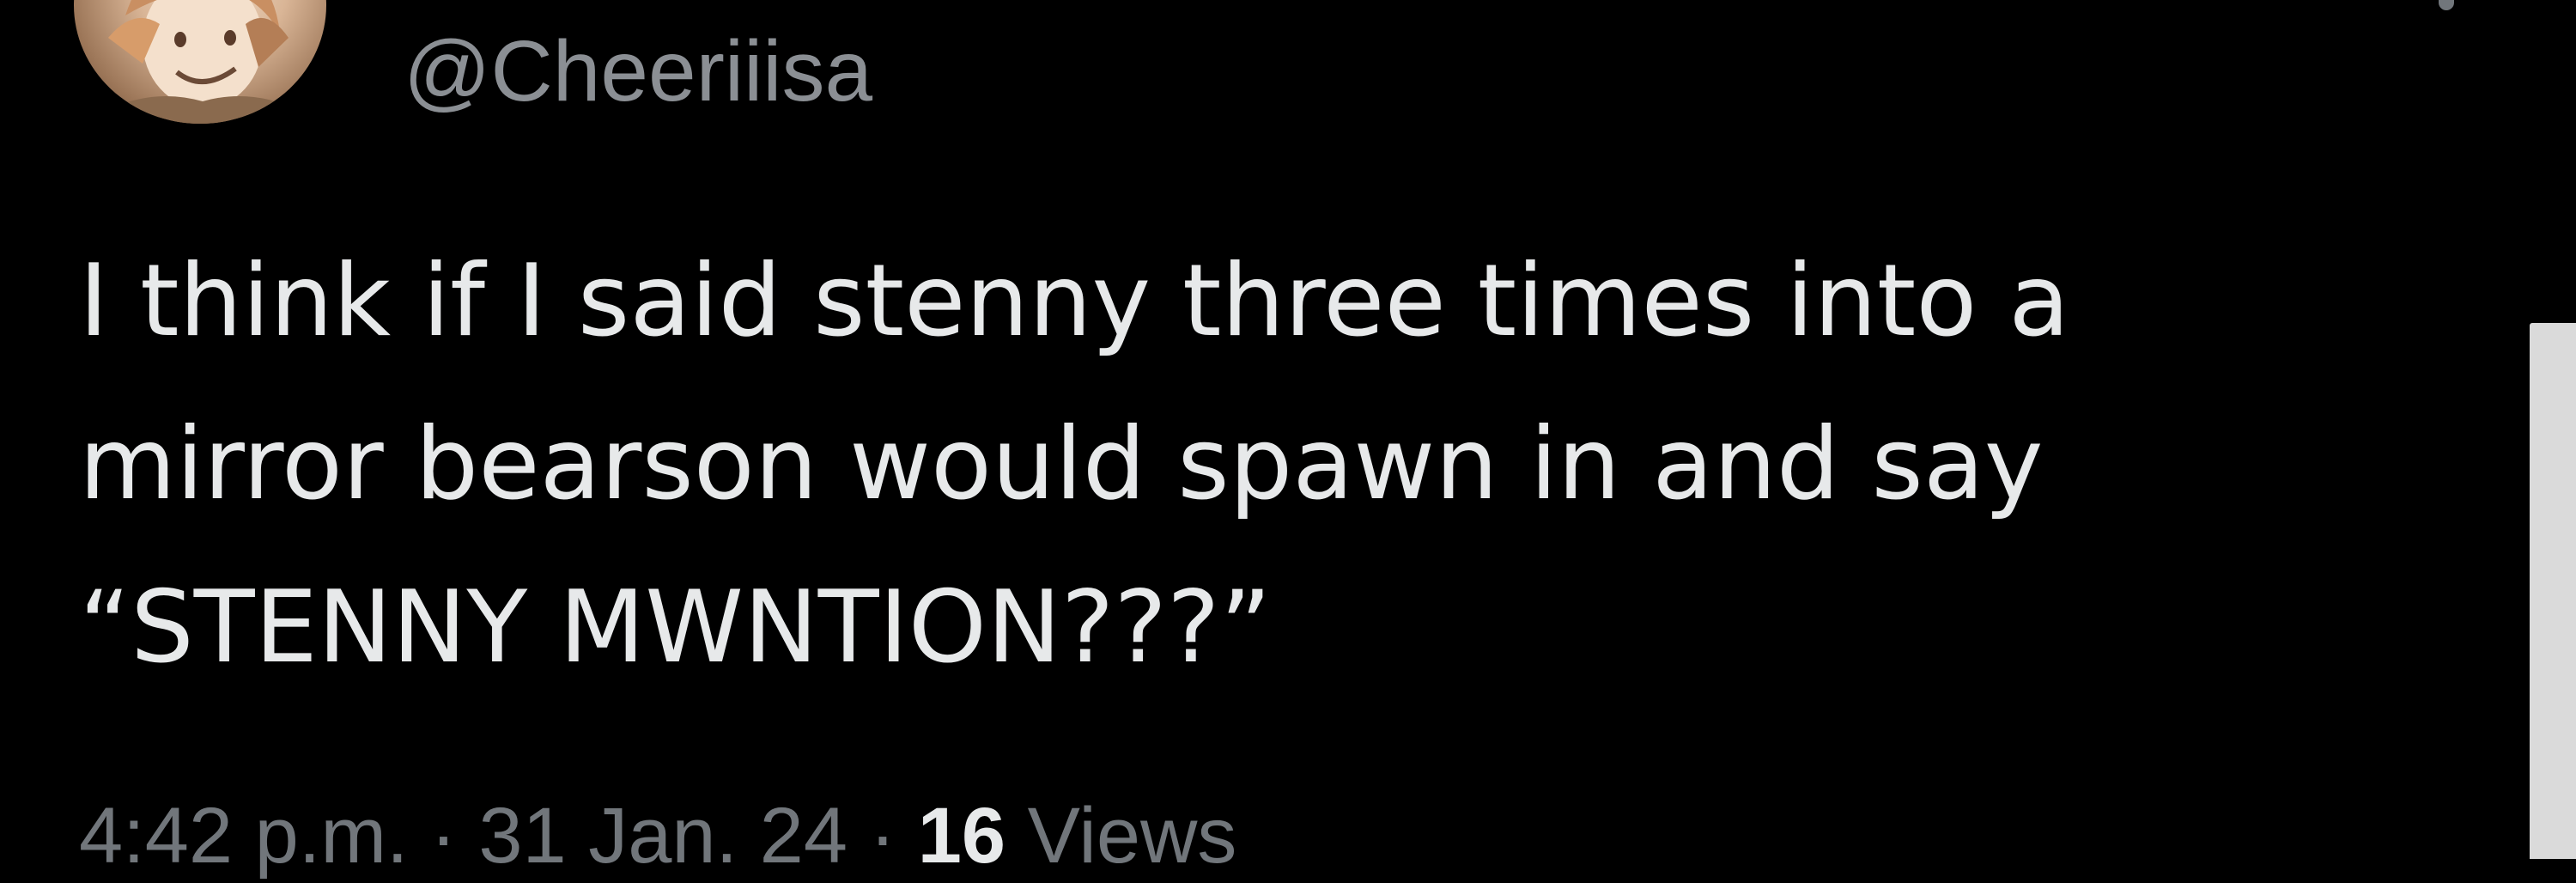 Image resolution: width=2576 pixels, height=883 pixels. What do you see at coordinates (962, 836) in the screenshot?
I see `views-count: 16` at bounding box center [962, 836].